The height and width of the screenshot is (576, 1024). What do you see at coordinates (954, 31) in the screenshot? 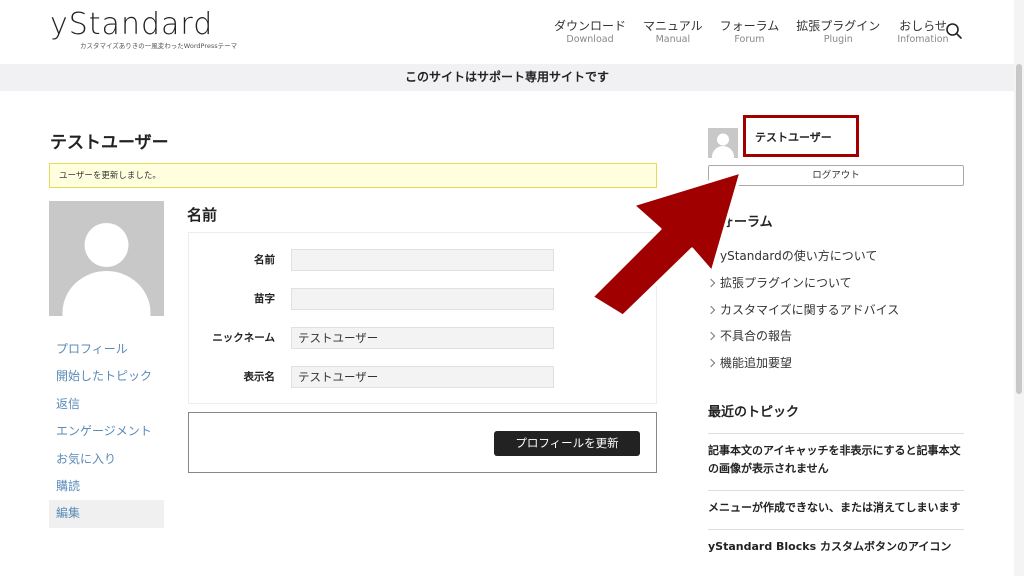
I see `search-icon` at bounding box center [954, 31].